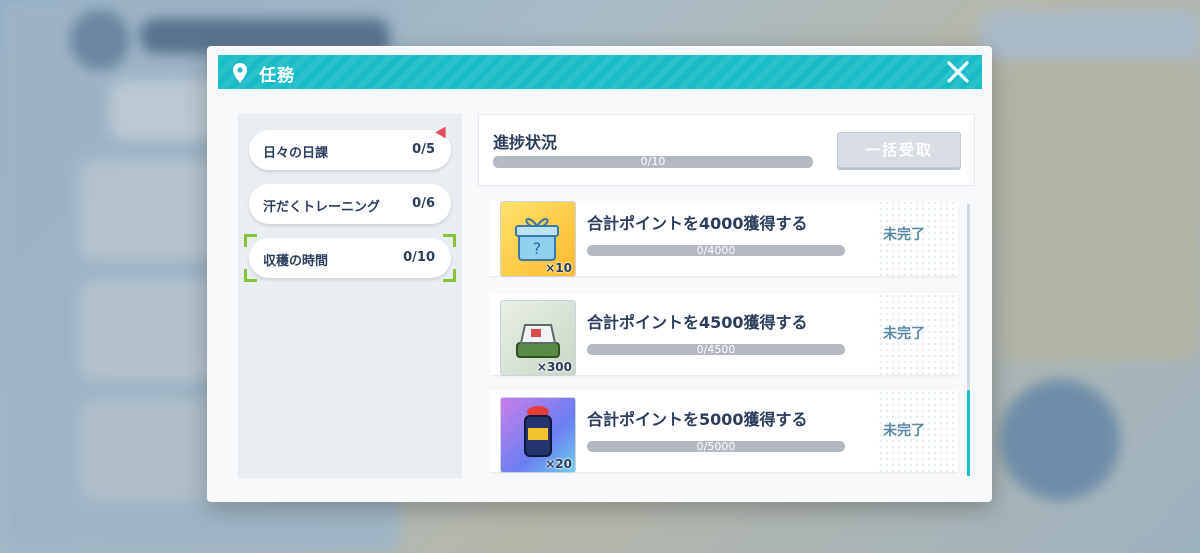 The height and width of the screenshot is (553, 1200). I want to click on dialog-header: 任務, so click(600, 72).